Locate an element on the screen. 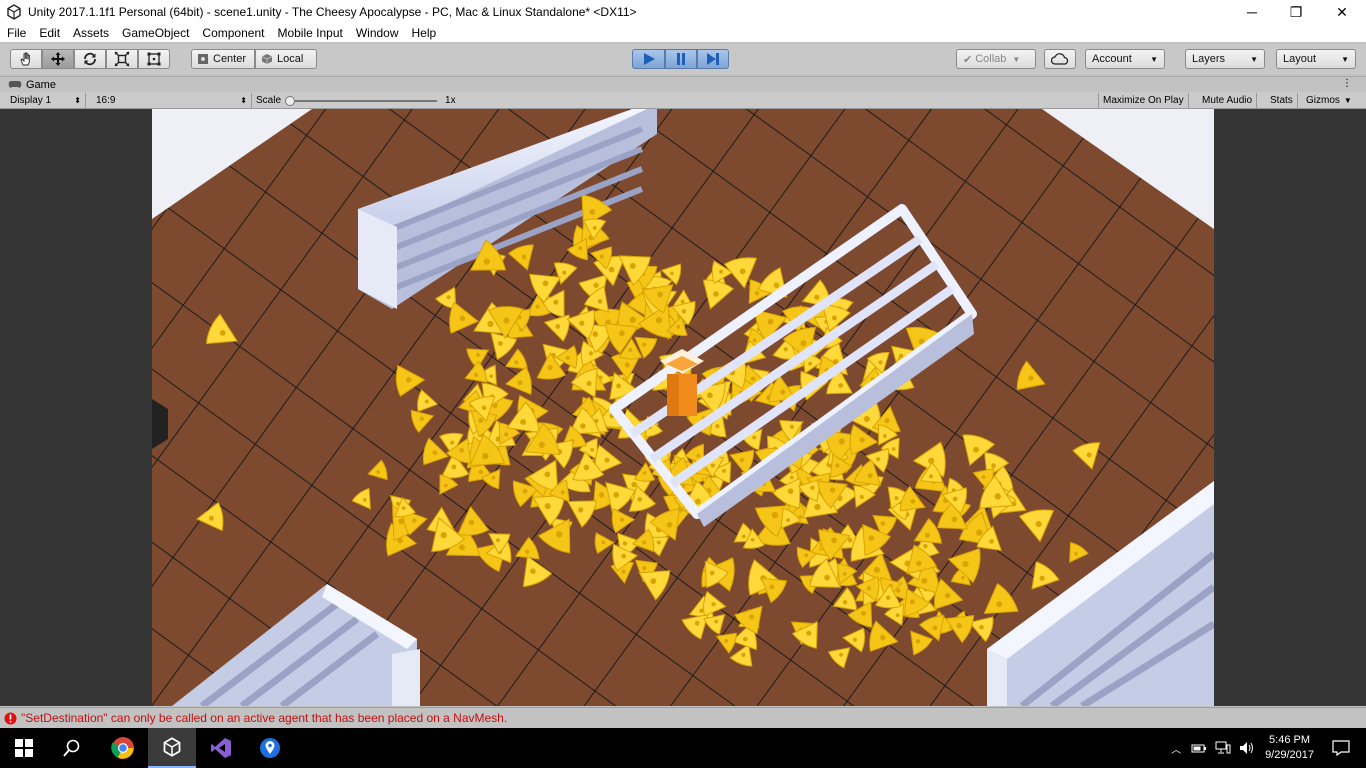 This screenshot has width=1366, height=768. local-cube-icon is located at coordinates (267, 59).